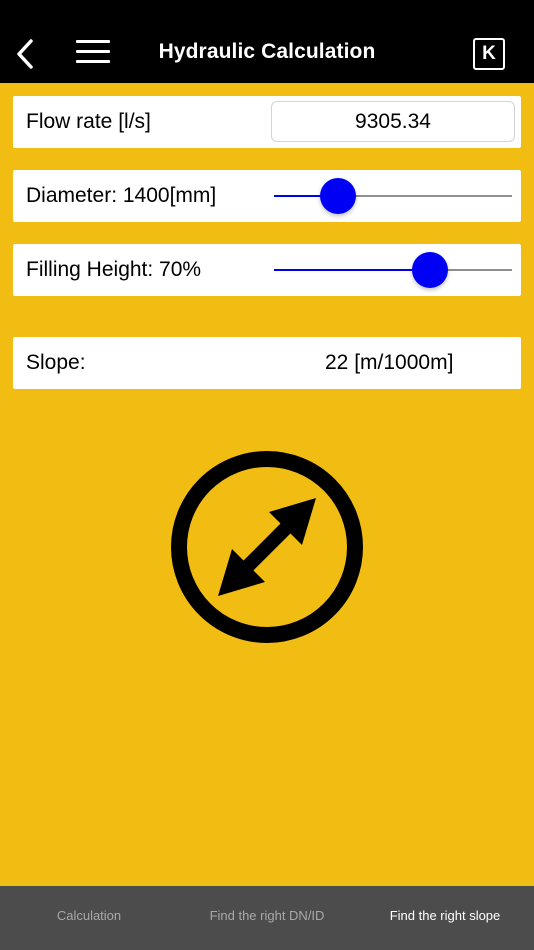 The width and height of the screenshot is (534, 950). What do you see at coordinates (88, 121) in the screenshot?
I see `flow-rate-label: Flow rate [l/s]` at bounding box center [88, 121].